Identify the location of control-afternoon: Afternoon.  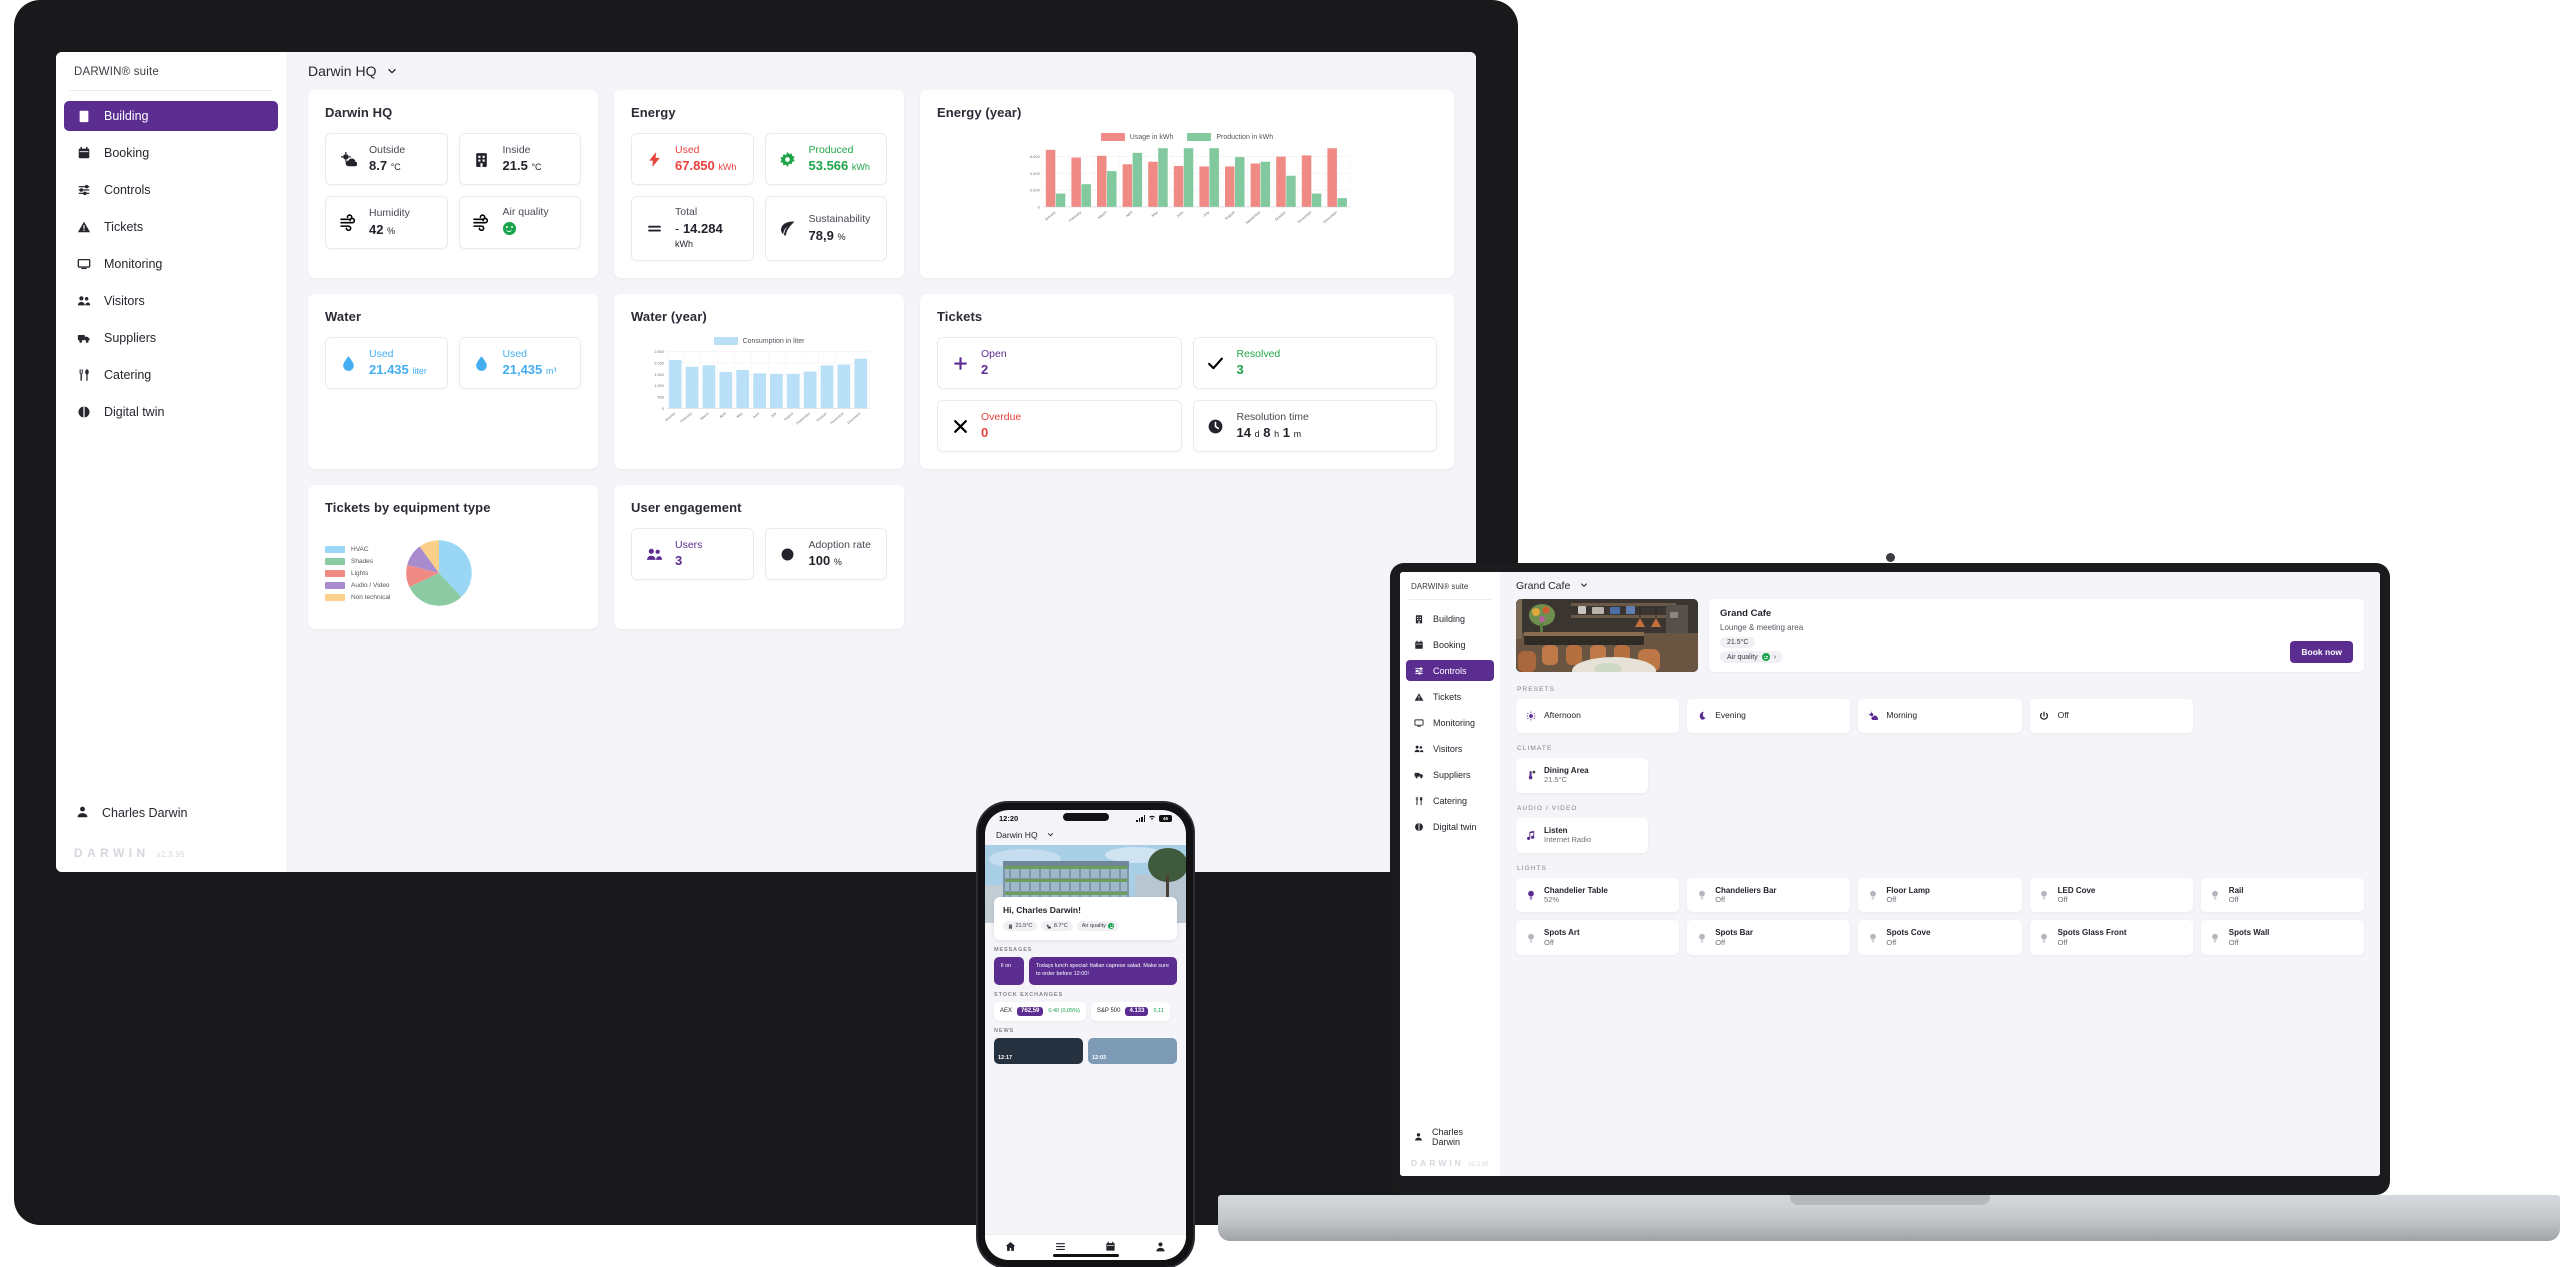
(1598, 716).